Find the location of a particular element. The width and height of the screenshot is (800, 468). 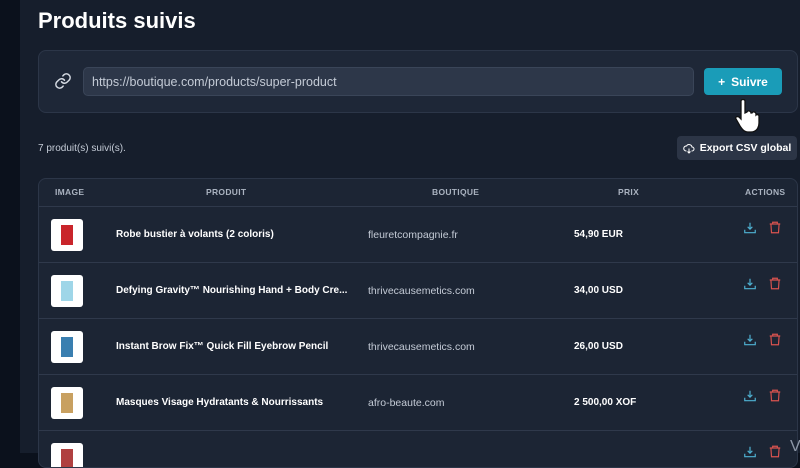

product-price: 34,00 USD is located at coordinates (598, 290).